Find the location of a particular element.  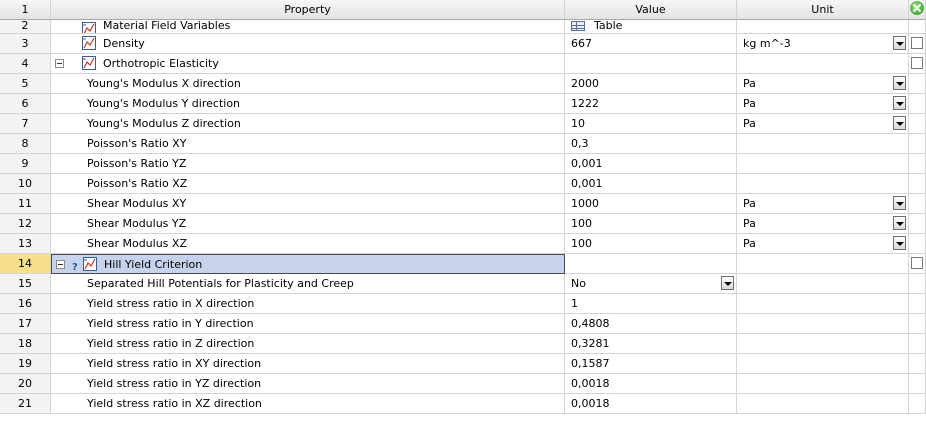

table-row: 6 Young's Modulus Y direction 1222 Pa is located at coordinates (463, 104).